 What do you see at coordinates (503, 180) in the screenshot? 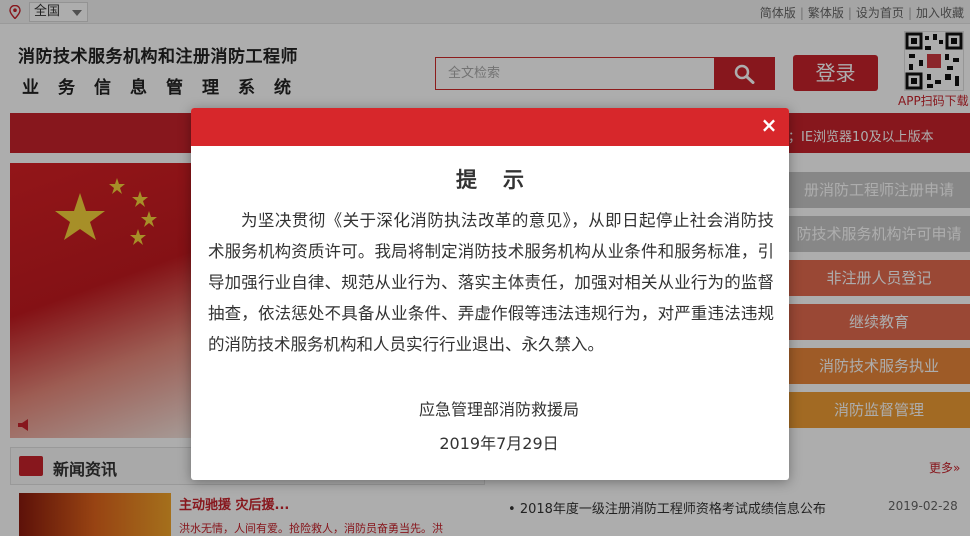
I see `dialog-title: 提示` at bounding box center [503, 180].